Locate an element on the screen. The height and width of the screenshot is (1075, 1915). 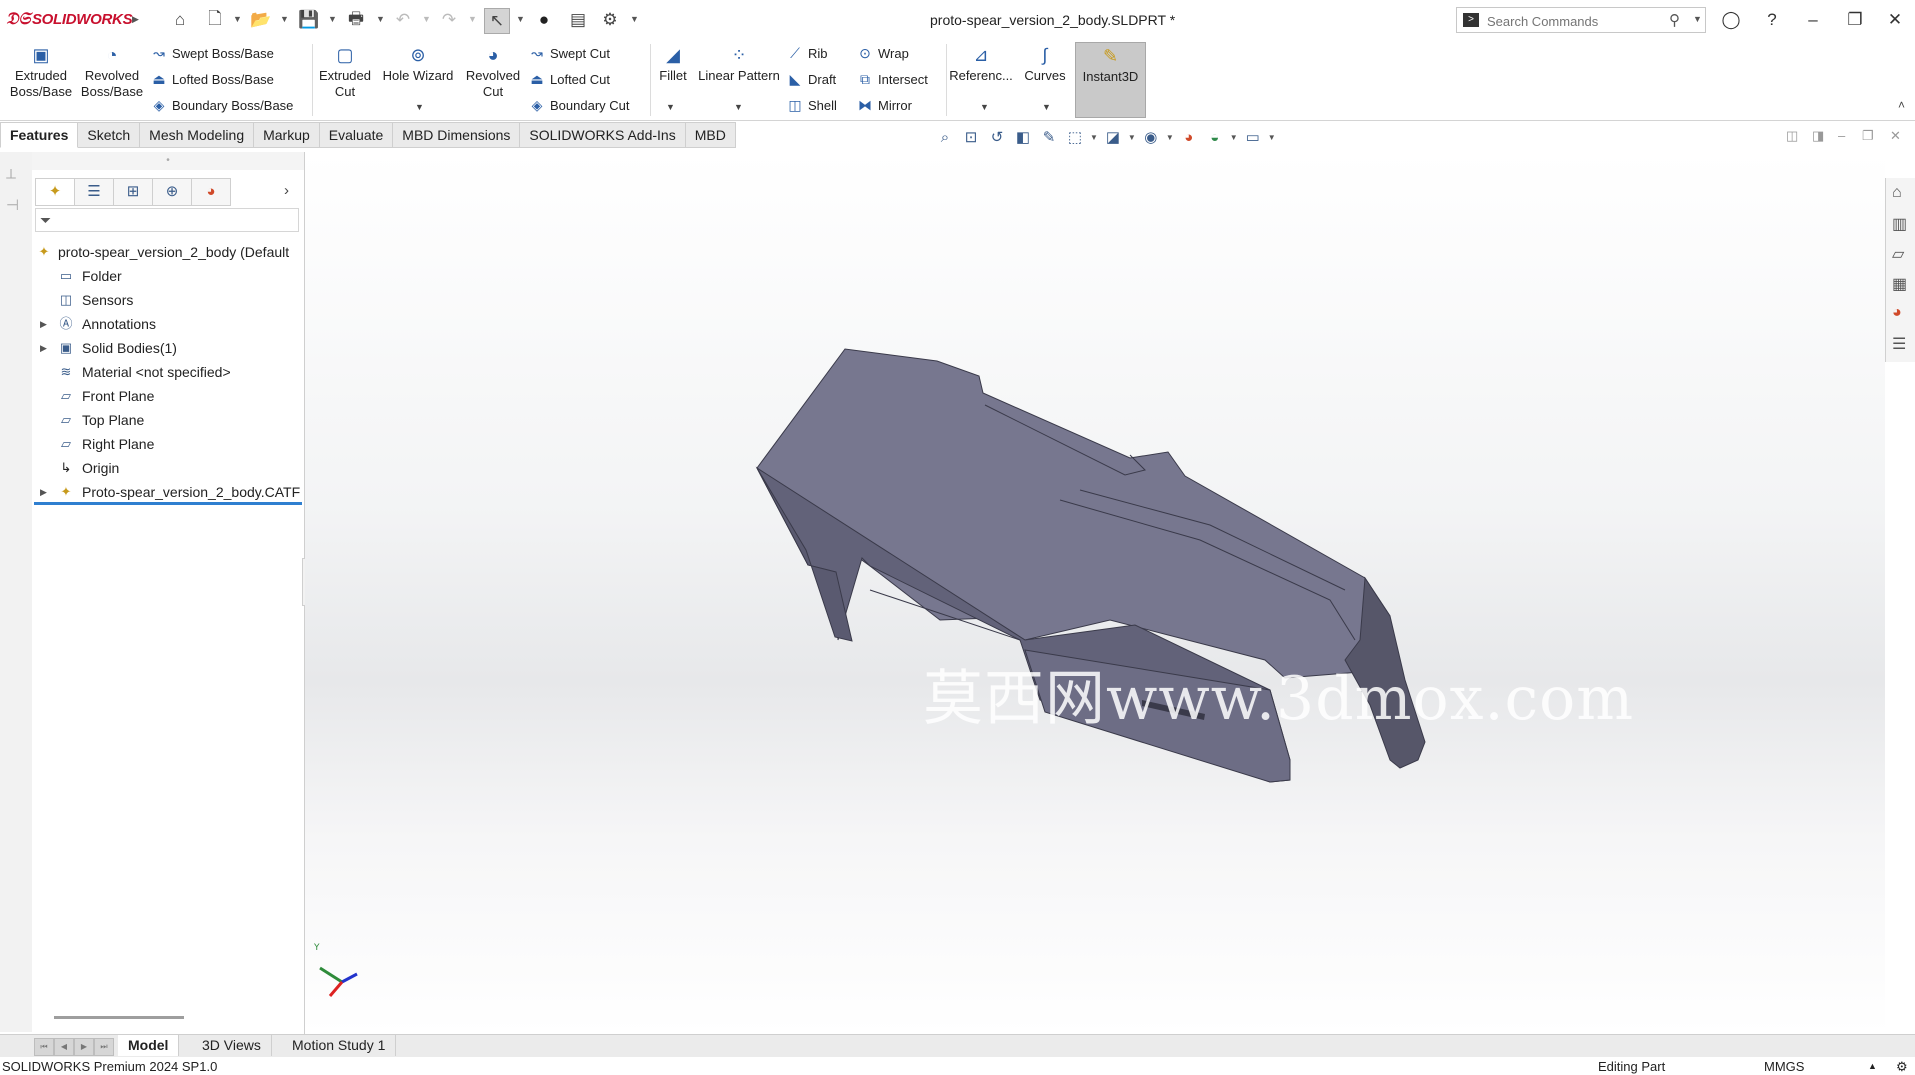
tab-model: Model is located at coordinates (149, 1045).